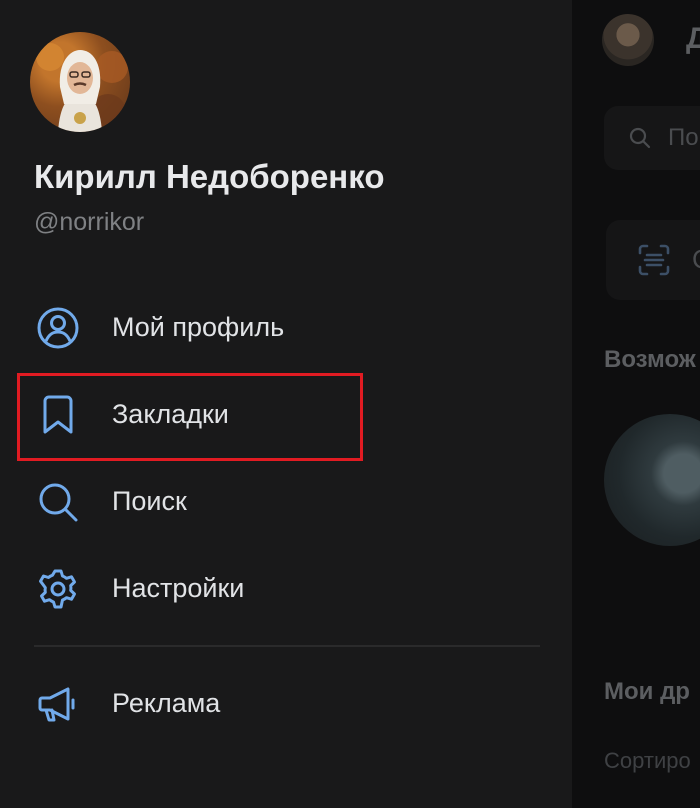 The image size is (700, 808). Describe the element at coordinates (166, 703) in the screenshot. I see `menu-item-label: Реклама` at that location.